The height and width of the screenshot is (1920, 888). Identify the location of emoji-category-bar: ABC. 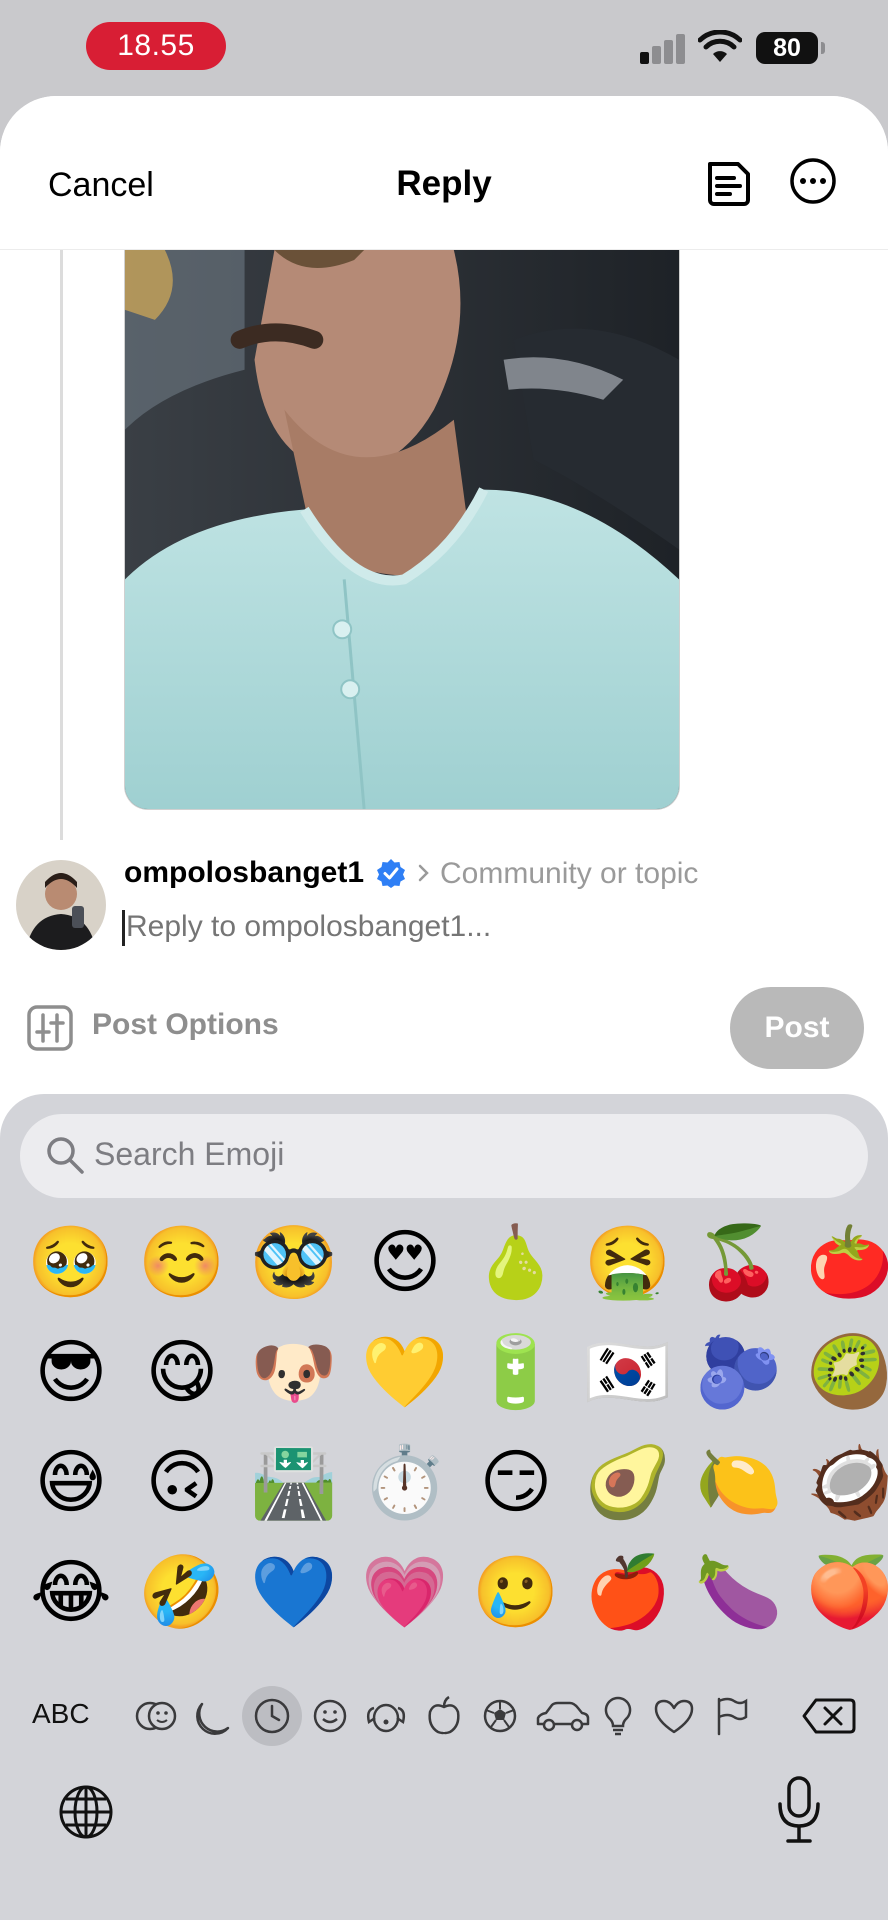
(444, 1716).